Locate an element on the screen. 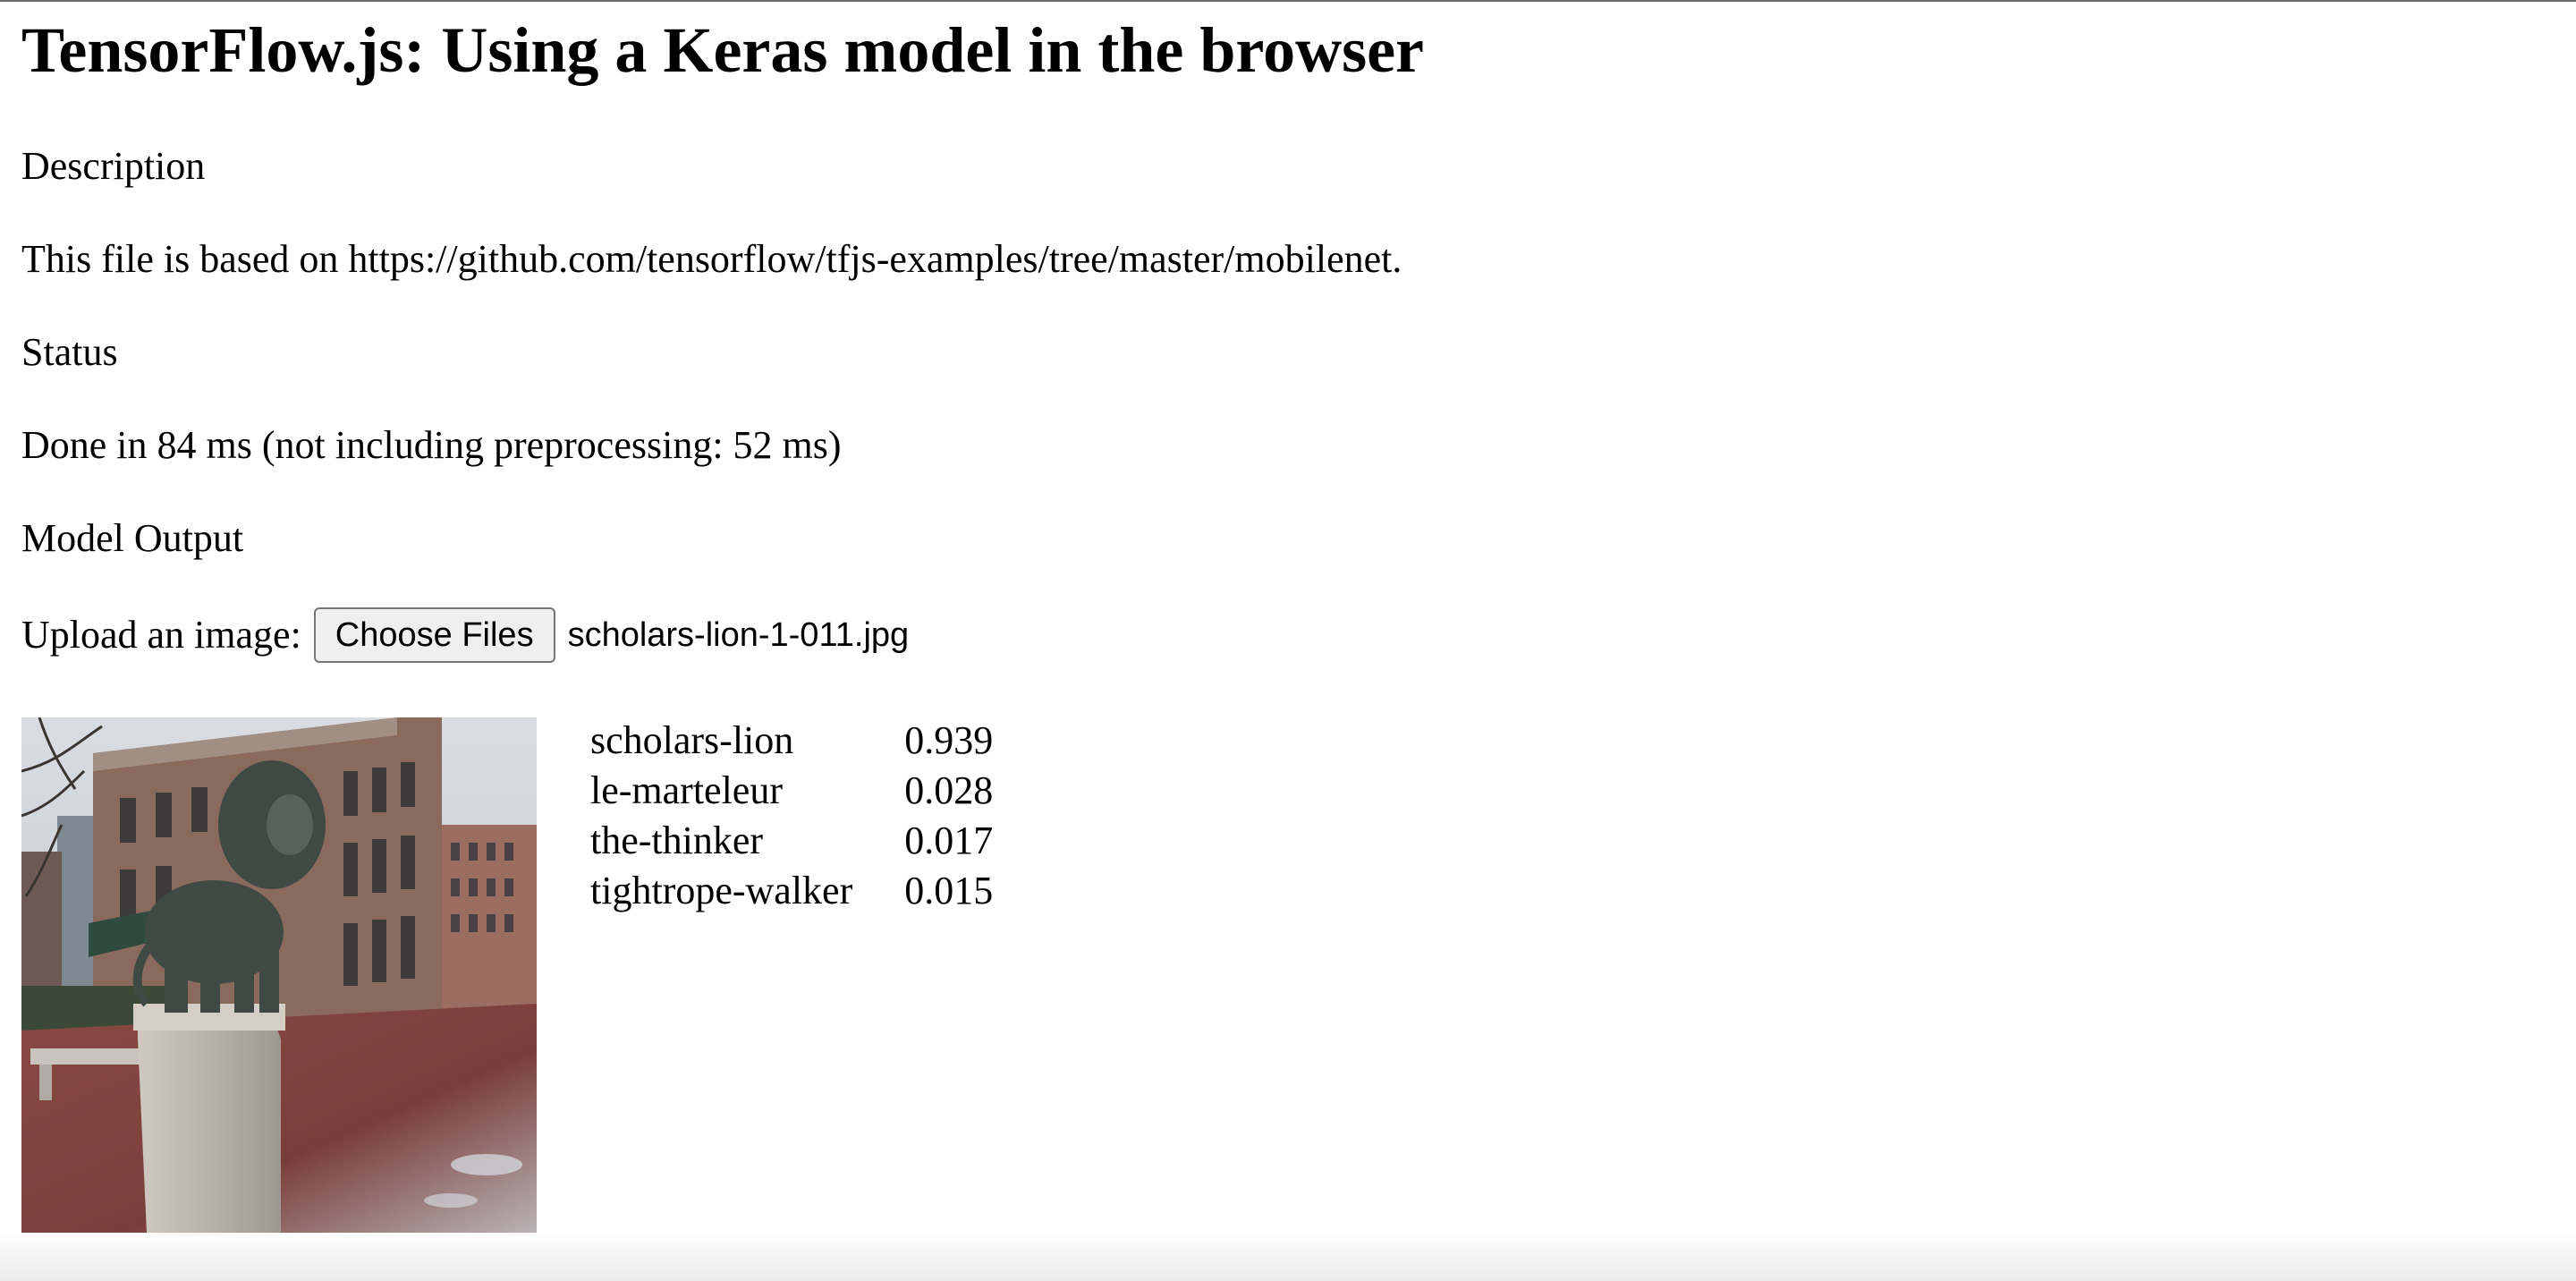 Image resolution: width=2576 pixels, height=1281 pixels. upload-label: Upload an image: is located at coordinates (161, 635).